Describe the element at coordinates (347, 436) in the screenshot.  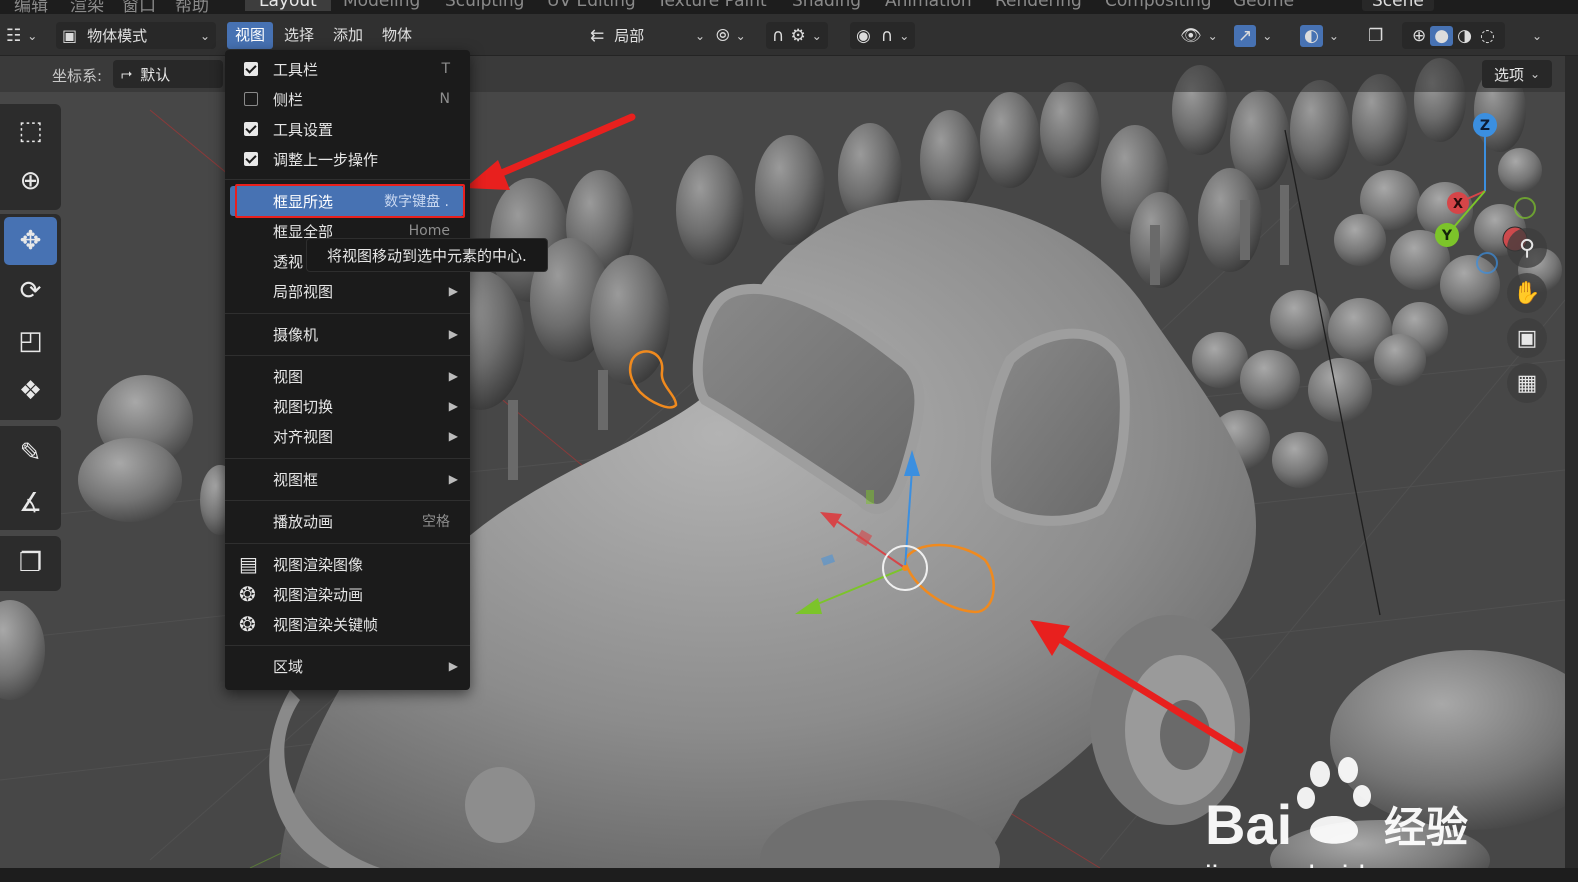
I see `menu-item-align-view: 对齐视图 ▶` at that location.